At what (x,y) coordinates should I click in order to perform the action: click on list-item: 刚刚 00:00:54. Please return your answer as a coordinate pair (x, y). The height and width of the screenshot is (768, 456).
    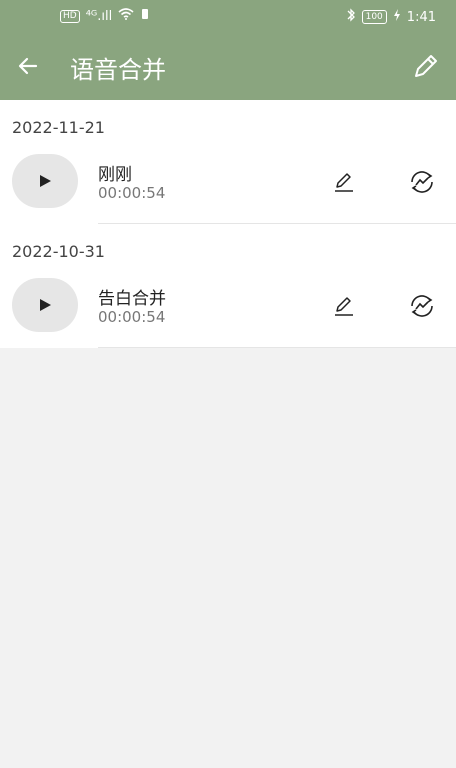
    Looking at the image, I should click on (228, 185).